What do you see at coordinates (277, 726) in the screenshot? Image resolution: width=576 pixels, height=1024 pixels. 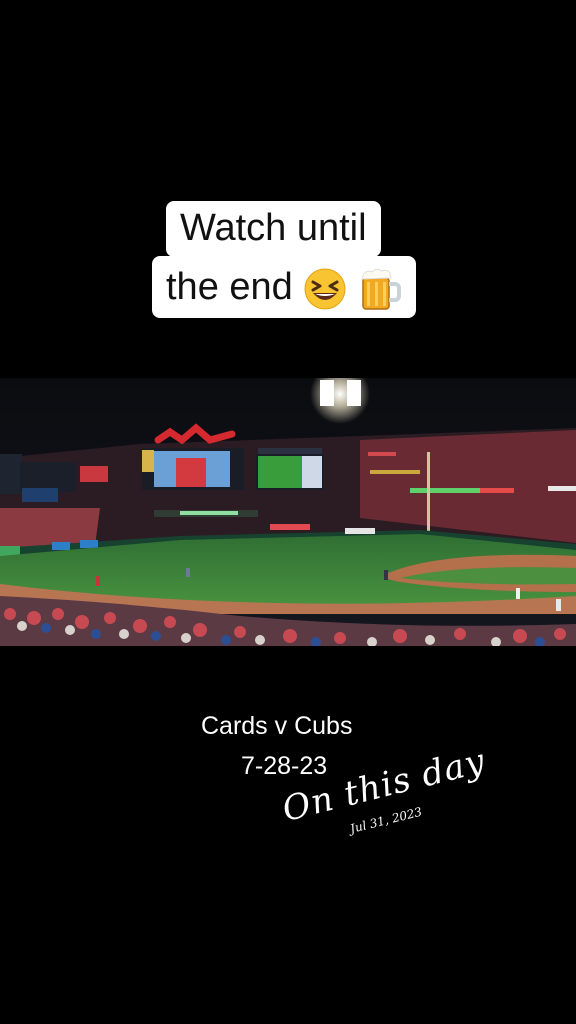 I see `video-title: Cards v Cubs` at bounding box center [277, 726].